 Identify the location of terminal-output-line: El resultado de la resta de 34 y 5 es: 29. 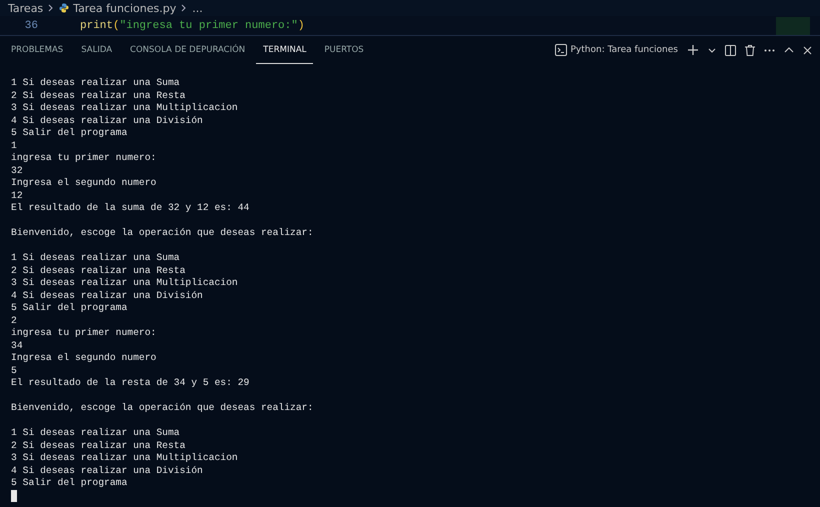
(130, 383).